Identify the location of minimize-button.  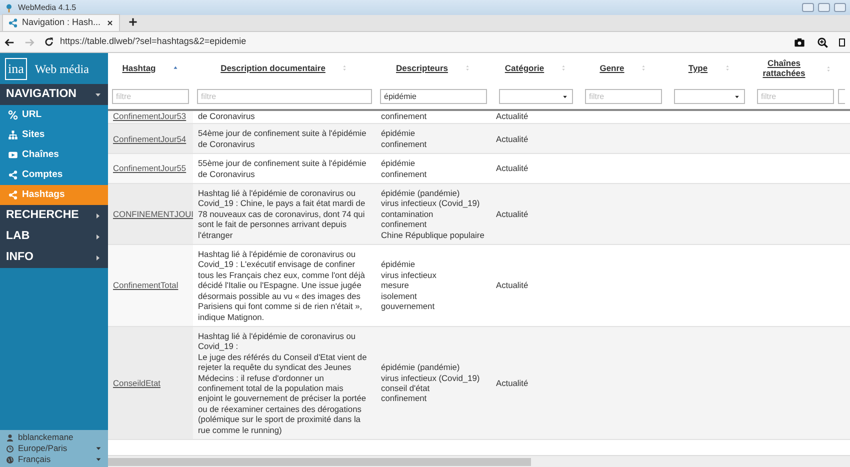
(808, 7).